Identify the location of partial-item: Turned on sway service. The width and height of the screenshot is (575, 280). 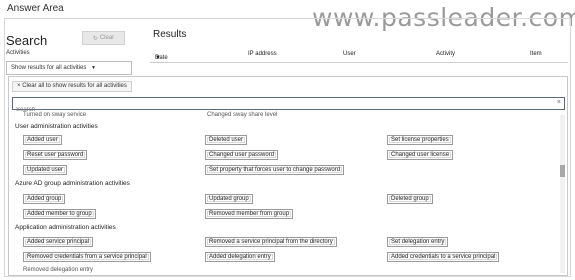
(55, 115).